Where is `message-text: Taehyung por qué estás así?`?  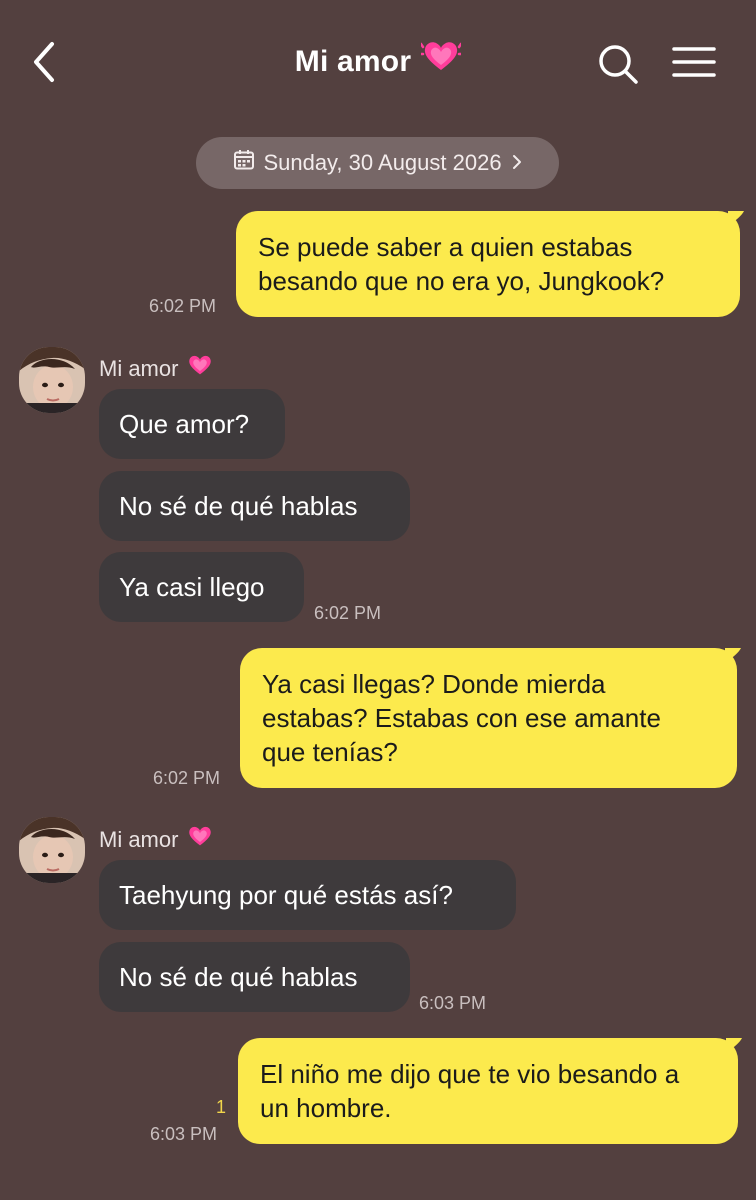 message-text: Taehyung por qué estás así? is located at coordinates (286, 895).